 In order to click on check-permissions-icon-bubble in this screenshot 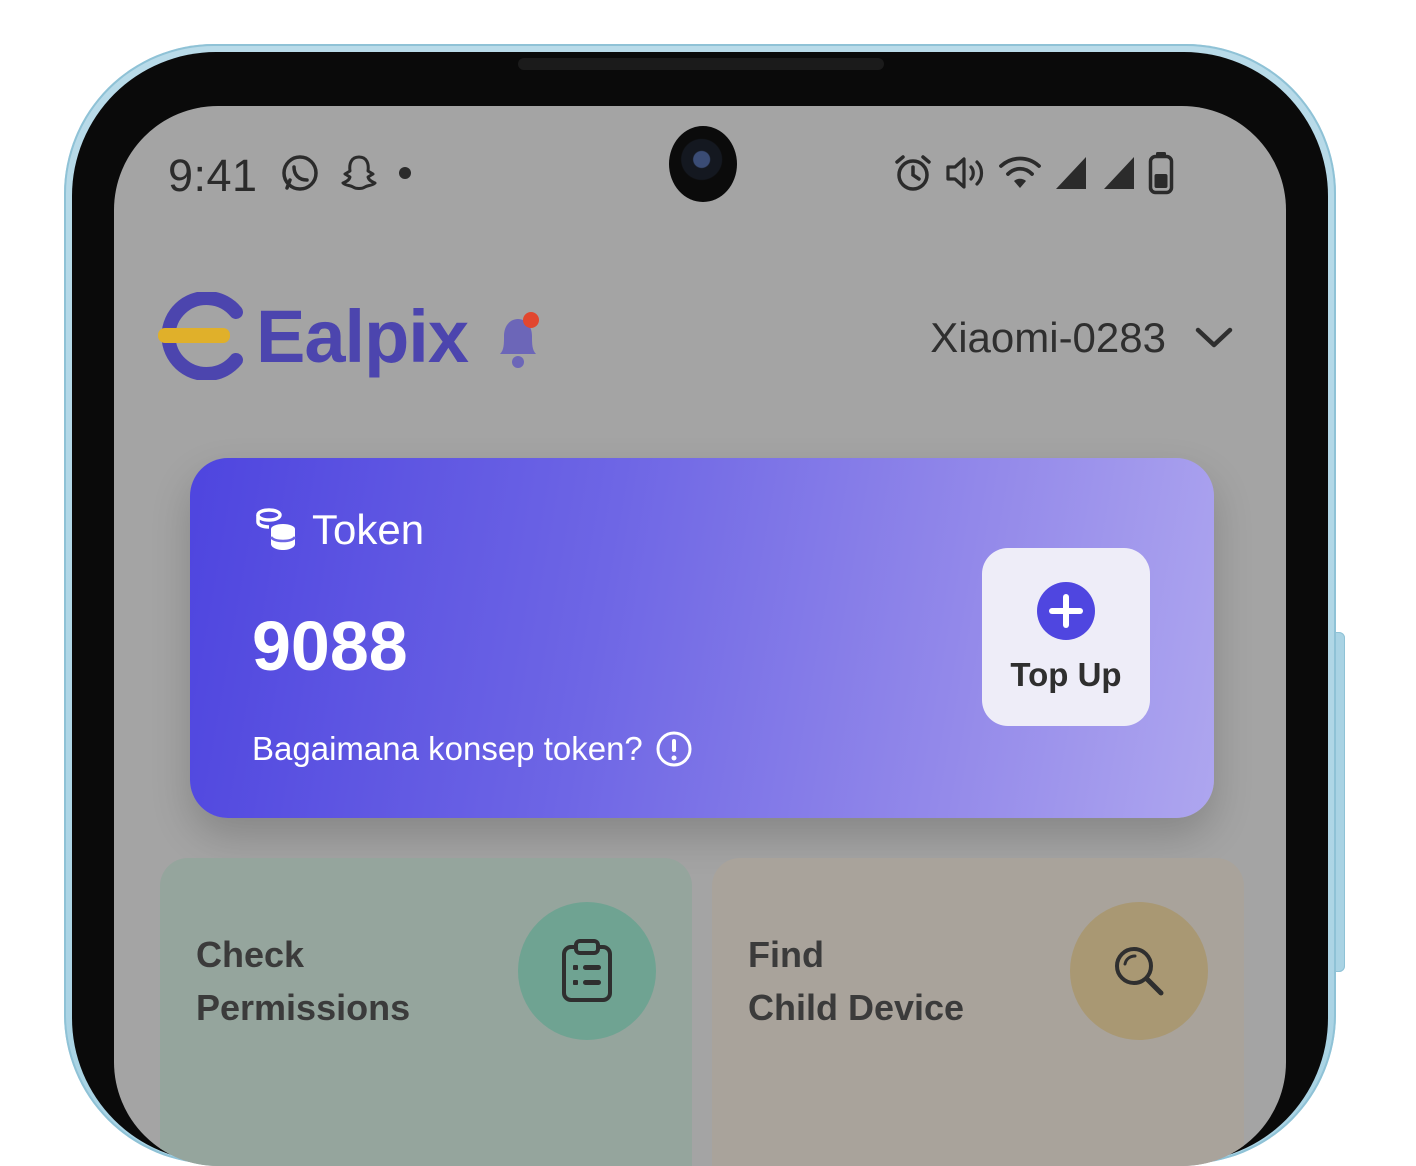, I will do `click(587, 971)`.